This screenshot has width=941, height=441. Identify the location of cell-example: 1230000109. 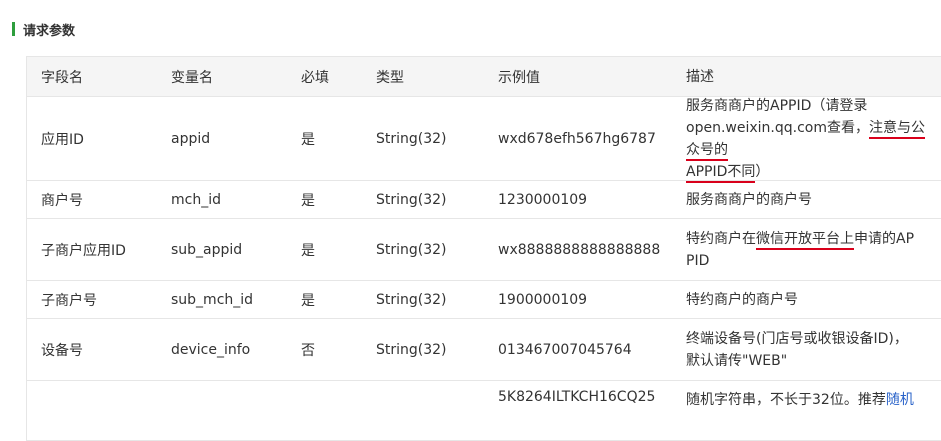
(543, 199).